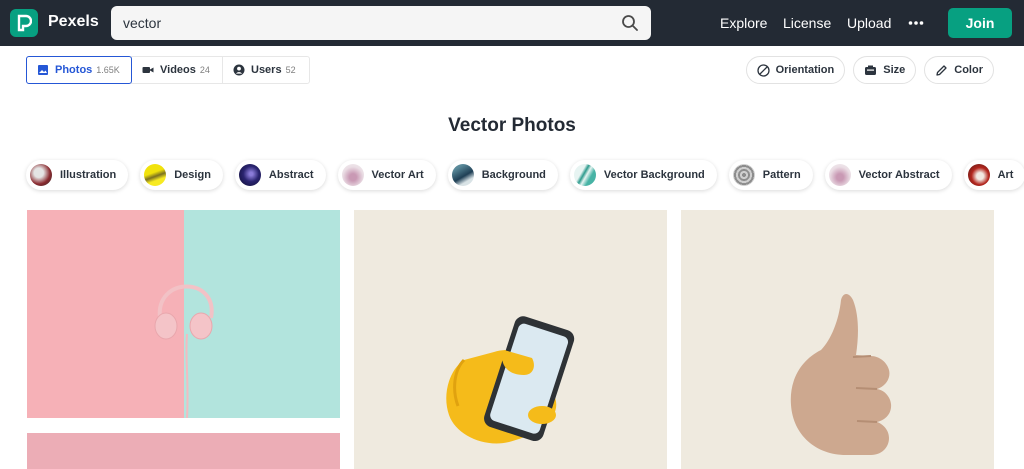 The height and width of the screenshot is (469, 1024). Describe the element at coordinates (941, 70) in the screenshot. I see `pencil-icon` at that location.